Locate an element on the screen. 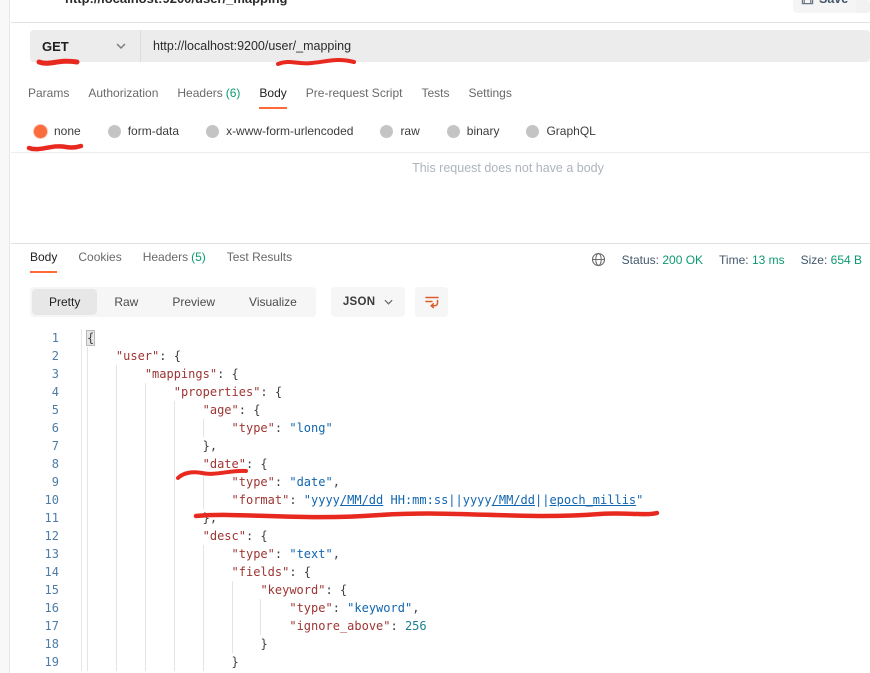 Image resolution: width=870 pixels, height=673 pixels. code-token: || is located at coordinates (542, 500).